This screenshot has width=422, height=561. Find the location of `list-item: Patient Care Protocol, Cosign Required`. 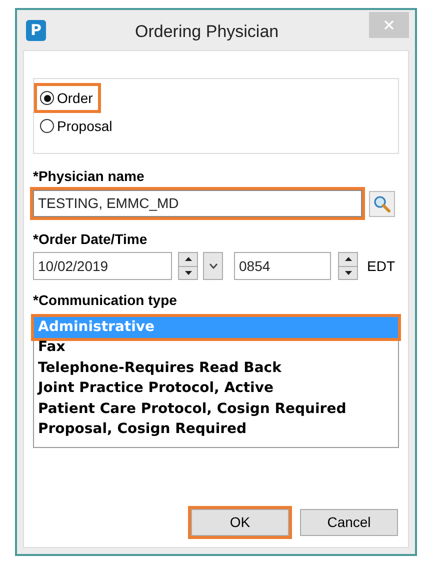

list-item: Patient Care Protocol, Cosign Required is located at coordinates (216, 409).